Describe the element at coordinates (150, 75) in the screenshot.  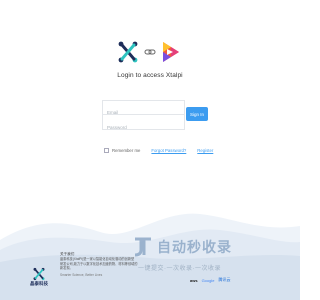
I see `page-title: Login to access Xtalpi` at that location.